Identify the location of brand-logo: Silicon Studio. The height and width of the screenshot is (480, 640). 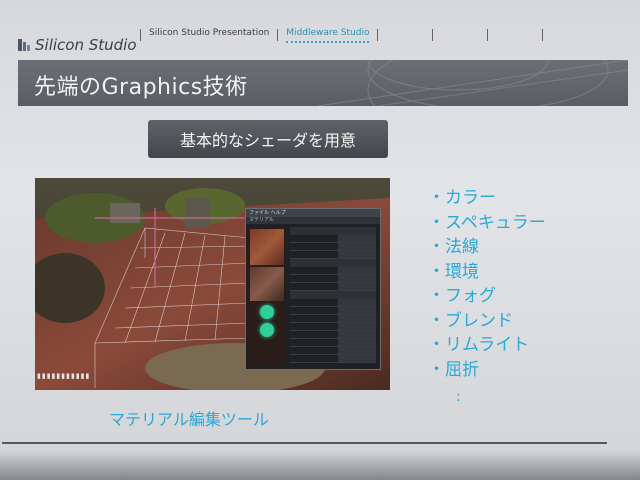
(77, 45).